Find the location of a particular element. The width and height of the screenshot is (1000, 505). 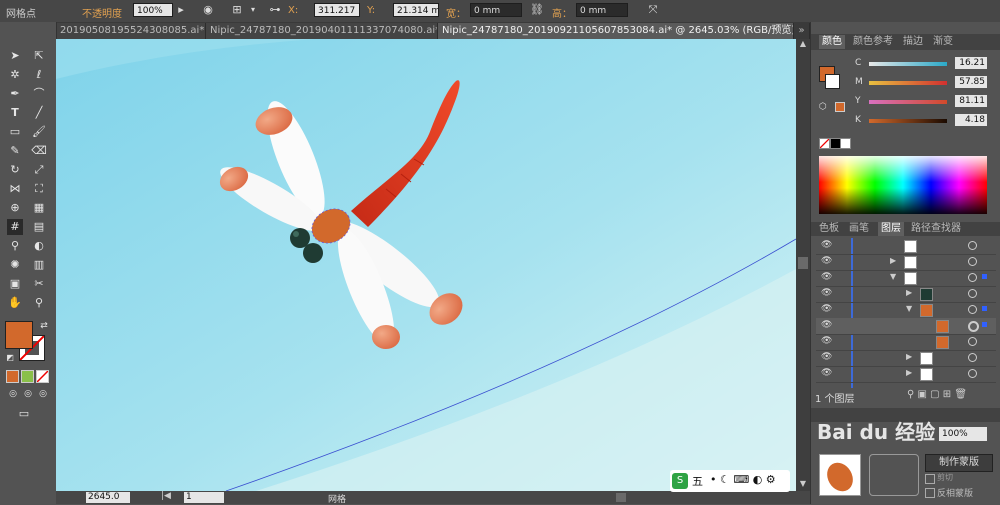

scroll-down-icon: ▼ is located at coordinates (803, 485).